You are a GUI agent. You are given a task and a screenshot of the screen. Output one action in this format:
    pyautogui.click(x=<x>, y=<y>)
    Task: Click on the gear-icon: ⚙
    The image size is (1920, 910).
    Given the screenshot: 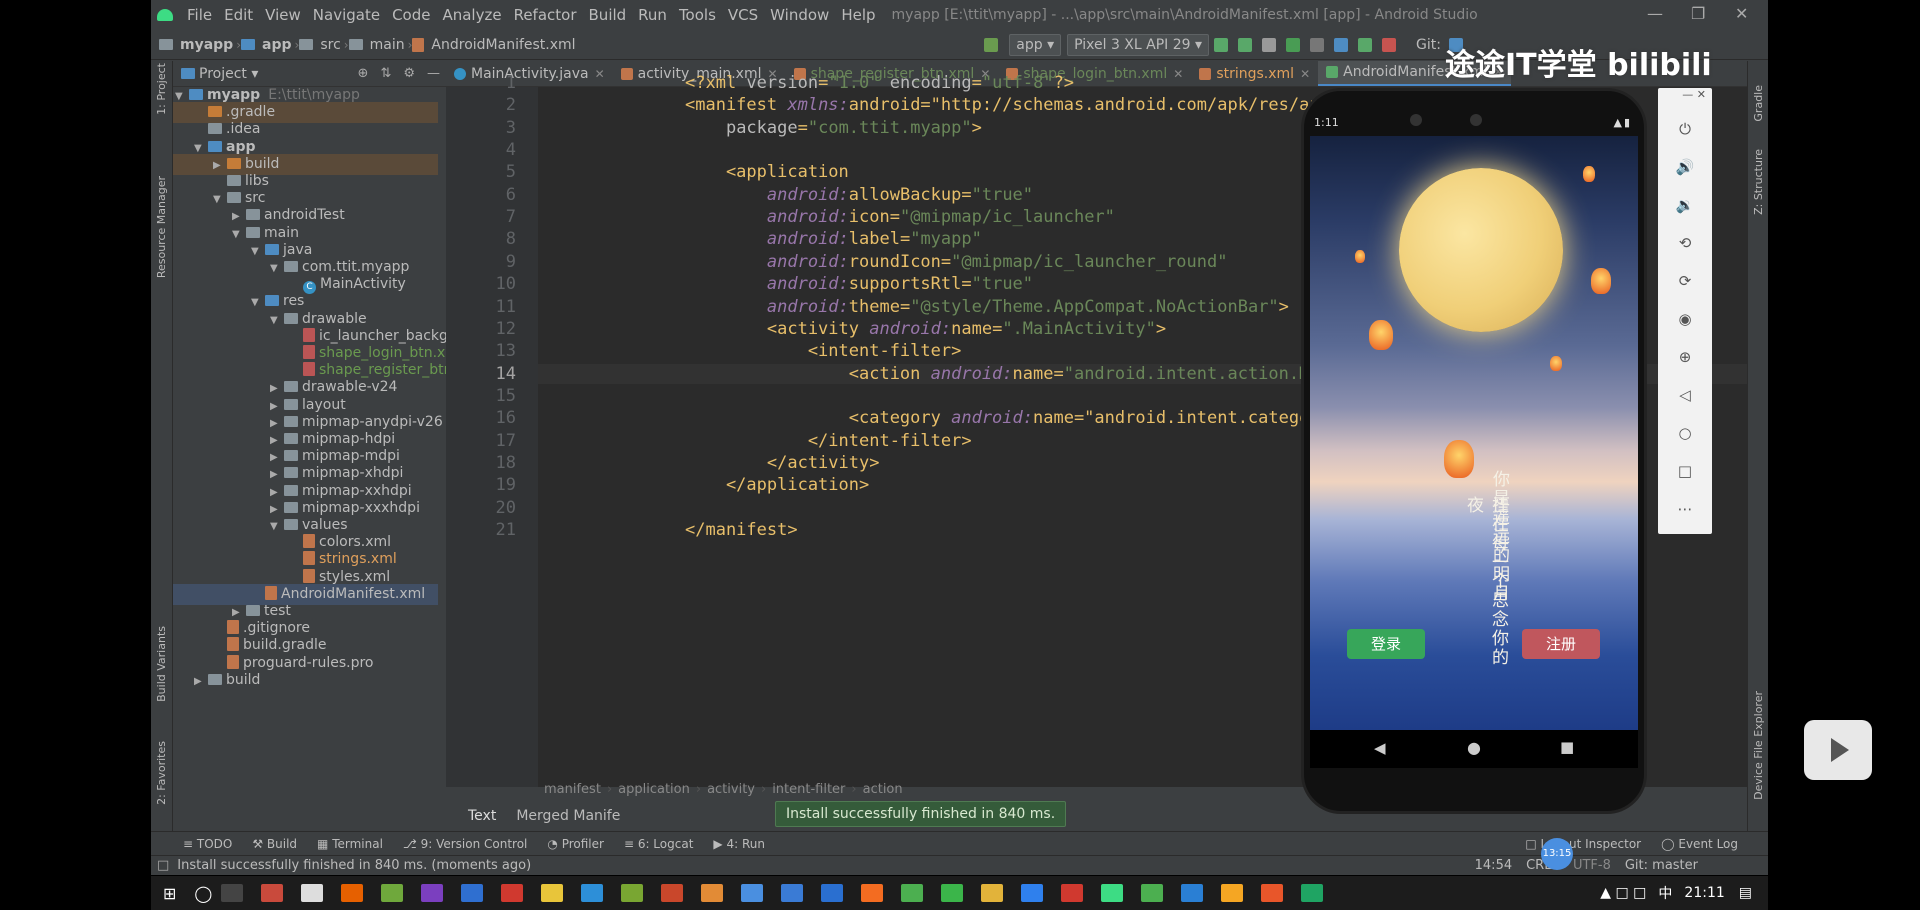 What is the action you would take?
    pyautogui.click(x=409, y=73)
    